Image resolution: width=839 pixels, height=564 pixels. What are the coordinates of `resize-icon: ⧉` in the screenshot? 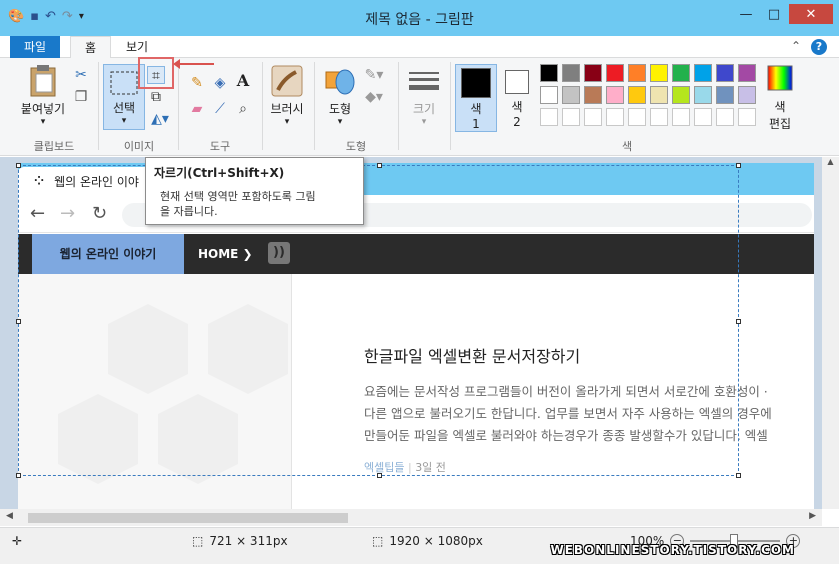 It's located at (156, 97).